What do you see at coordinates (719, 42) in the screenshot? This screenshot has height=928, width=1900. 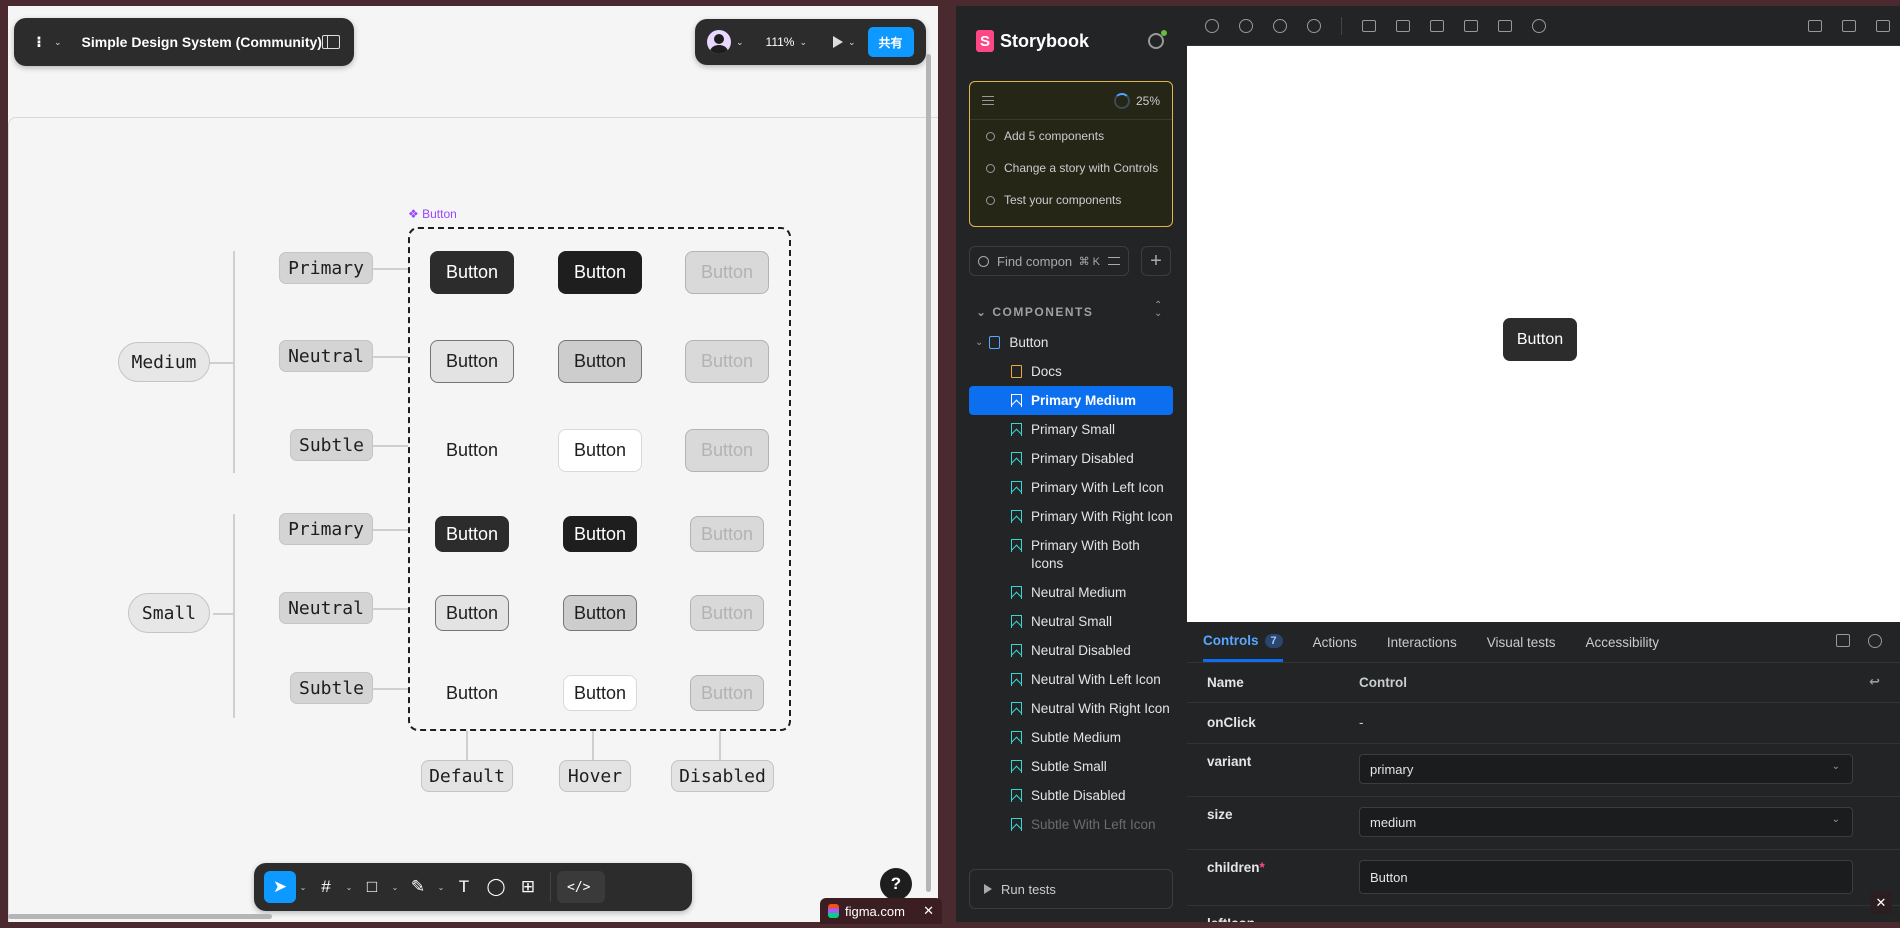 I see `avatar` at bounding box center [719, 42].